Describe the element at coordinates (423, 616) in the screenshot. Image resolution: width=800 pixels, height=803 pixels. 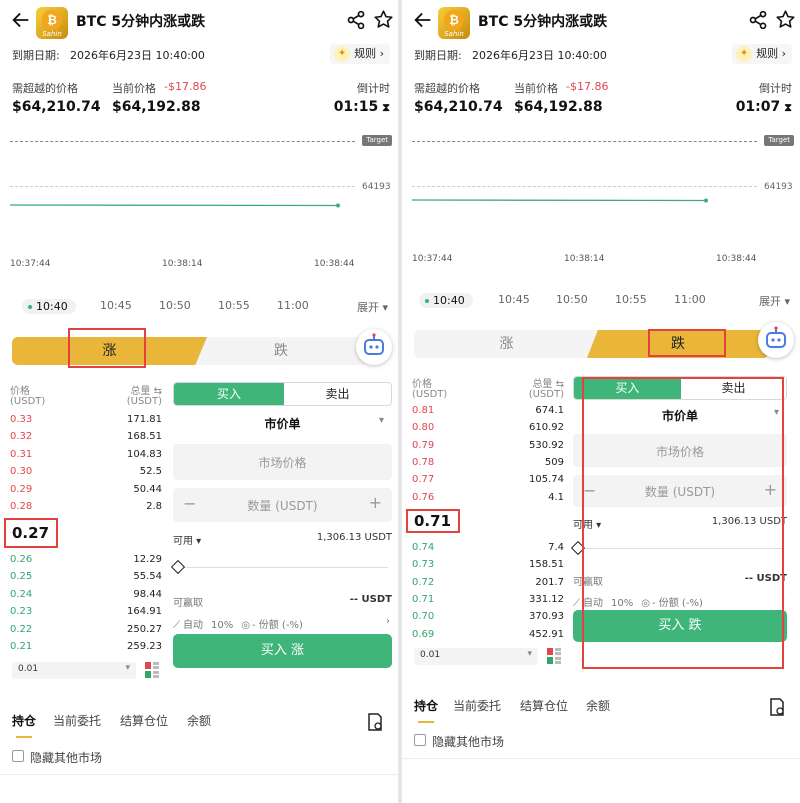
I see `bid-price: 0.70` at that location.